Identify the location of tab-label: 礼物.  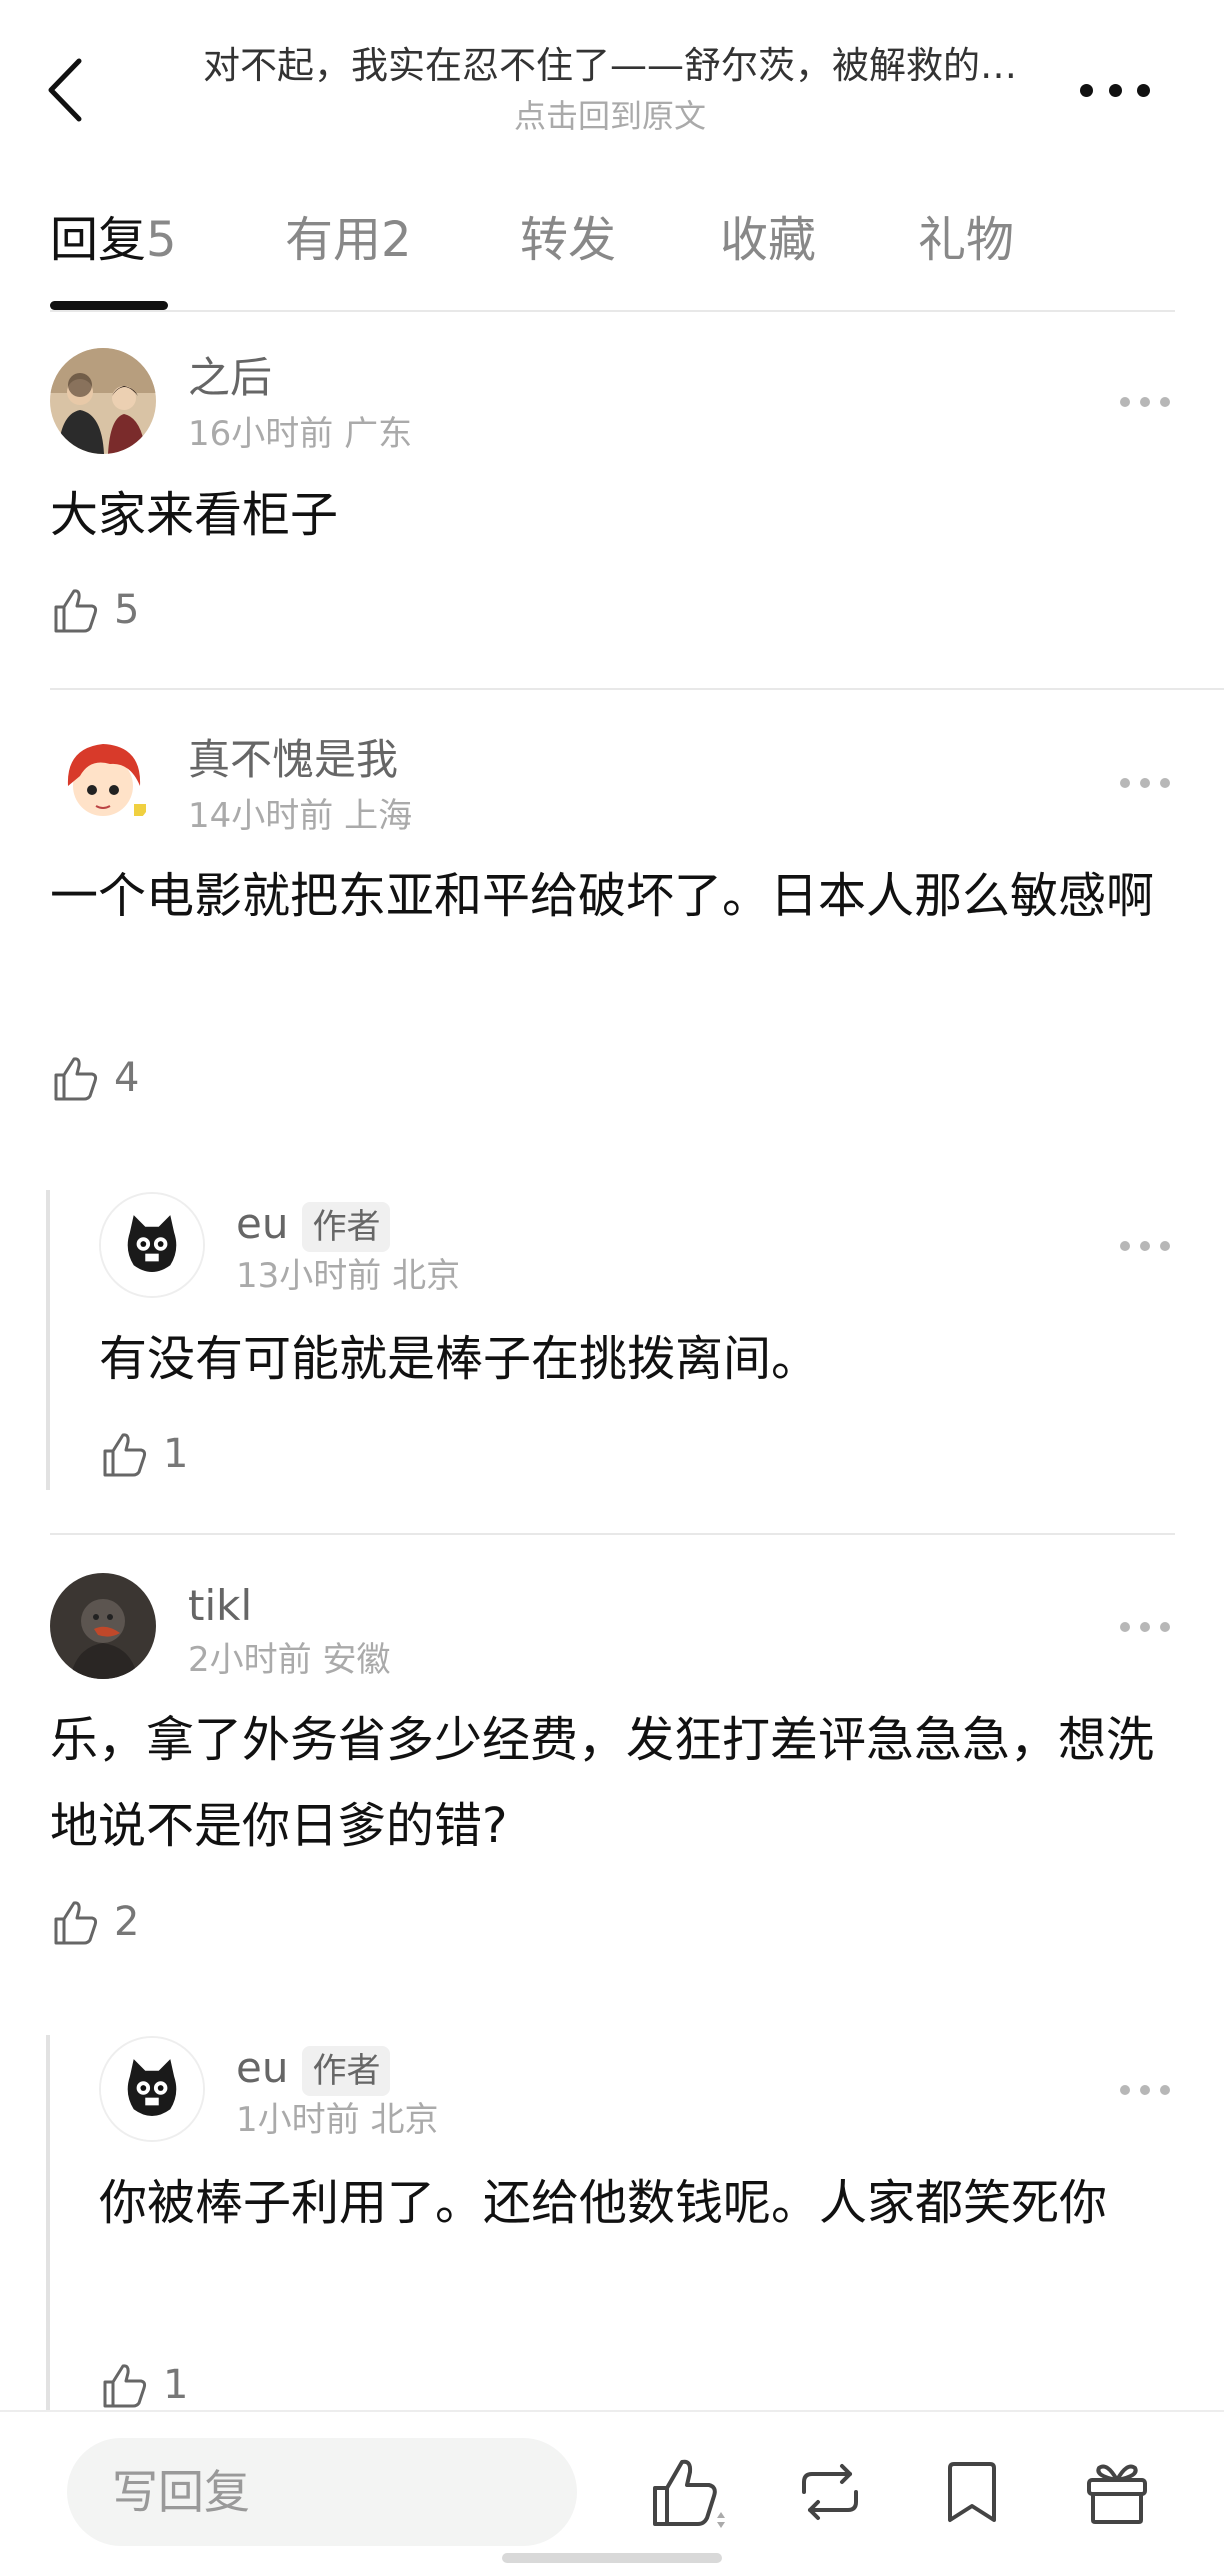
(966, 240).